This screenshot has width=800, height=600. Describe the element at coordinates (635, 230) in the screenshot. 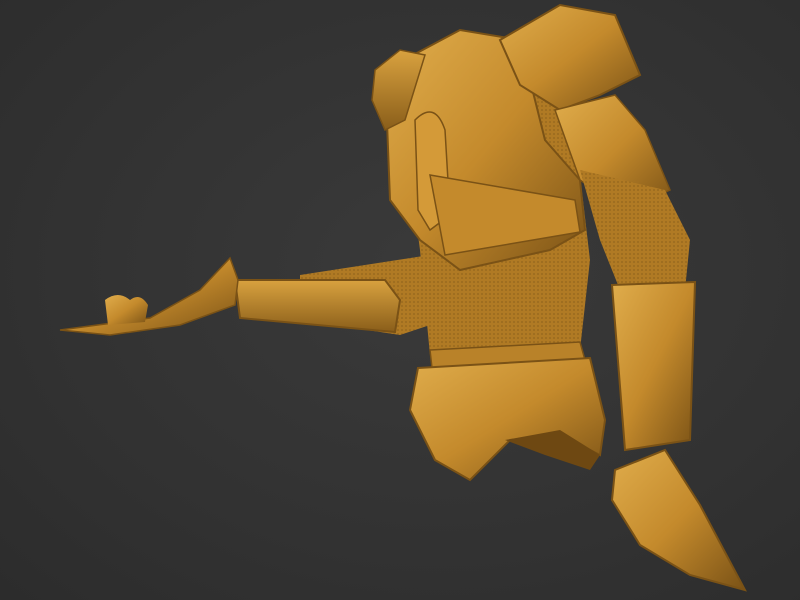

I see `right-arm-mail` at that location.